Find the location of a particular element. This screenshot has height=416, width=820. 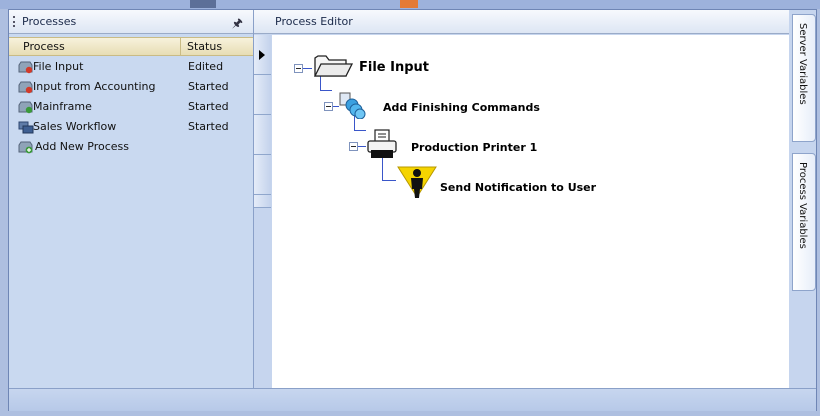

process-name: File Input is located at coordinates (58, 66).